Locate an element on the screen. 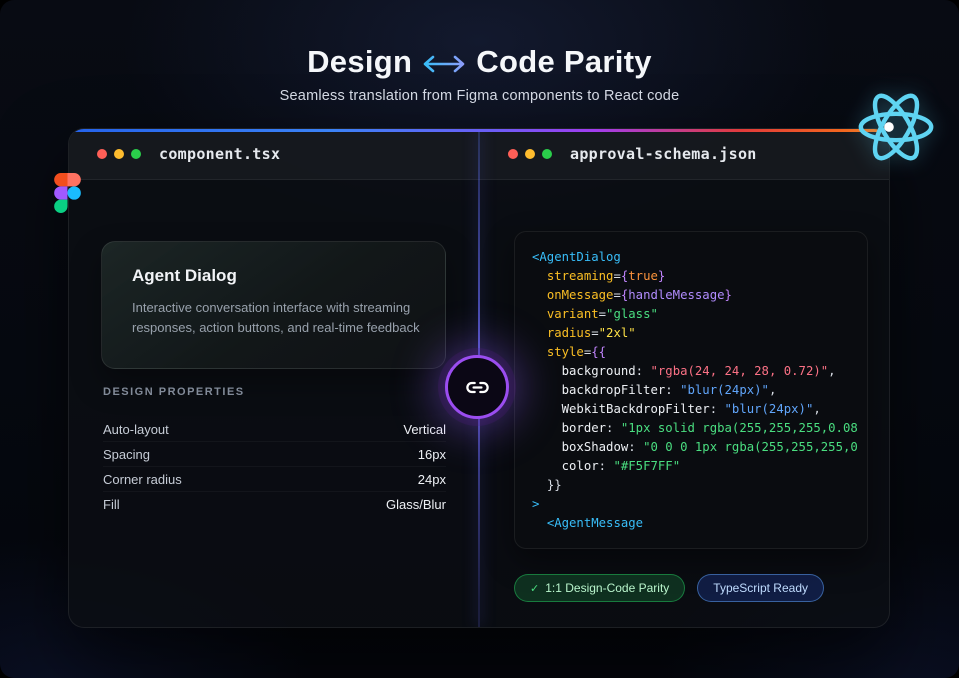 The height and width of the screenshot is (678, 959). left-tab: component.tsx is located at coordinates (273, 154).